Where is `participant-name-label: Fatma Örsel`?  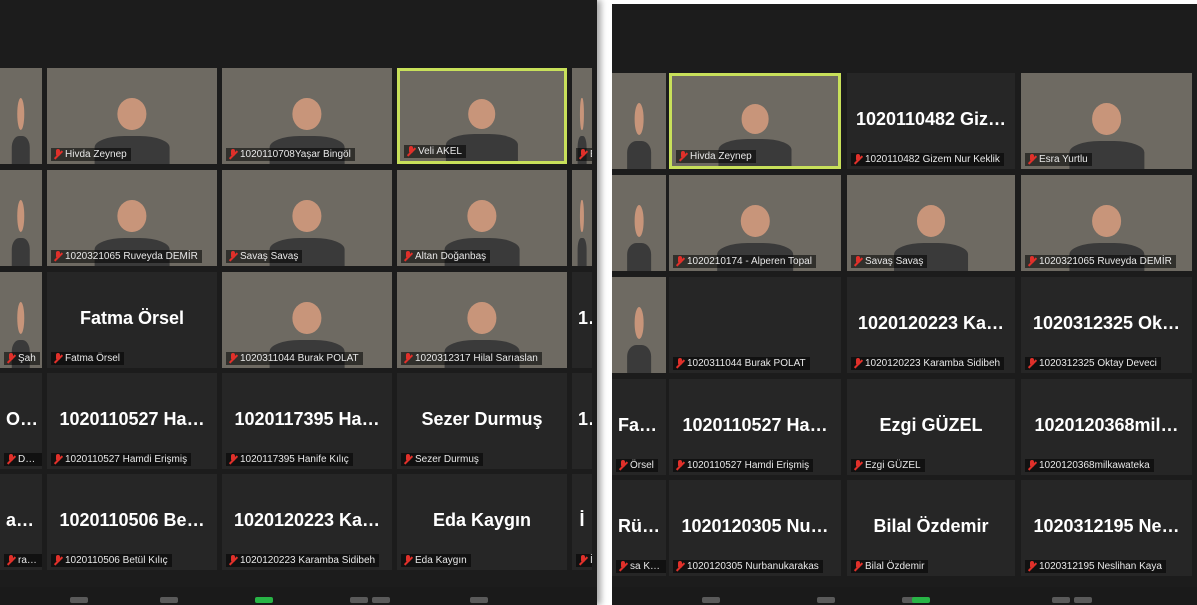 participant-name-label: Fatma Örsel is located at coordinates (88, 358).